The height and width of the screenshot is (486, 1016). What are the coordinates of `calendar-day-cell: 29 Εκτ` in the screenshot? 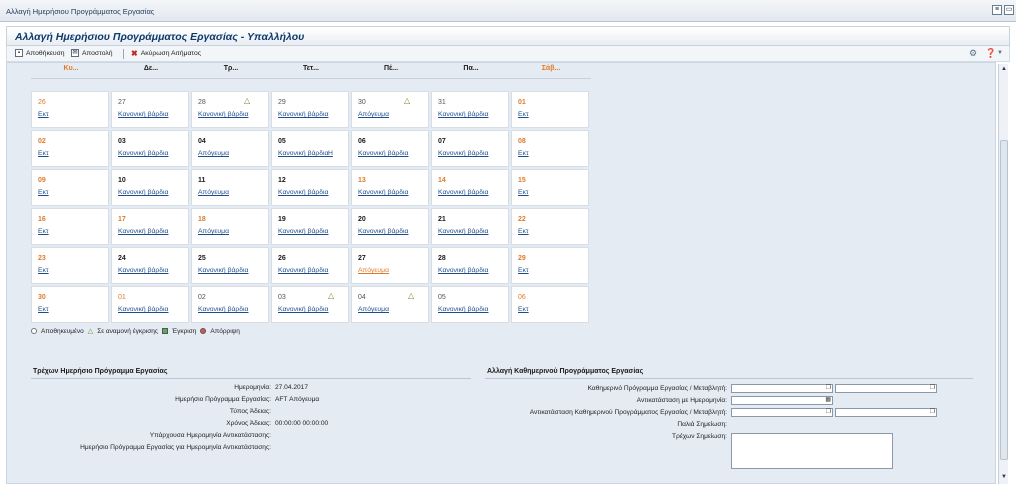 It's located at (550, 265).